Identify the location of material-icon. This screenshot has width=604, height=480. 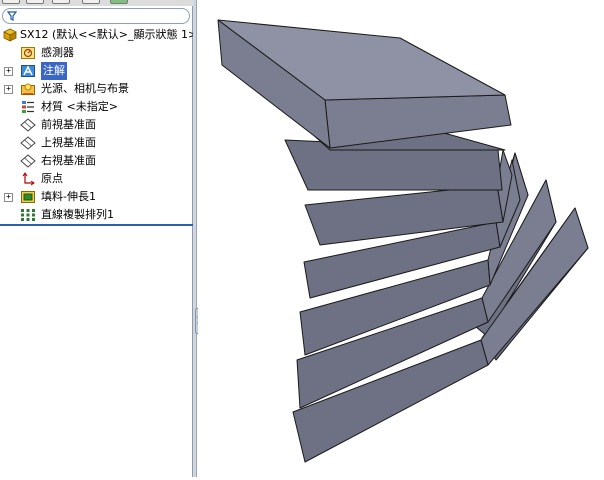
(28, 107).